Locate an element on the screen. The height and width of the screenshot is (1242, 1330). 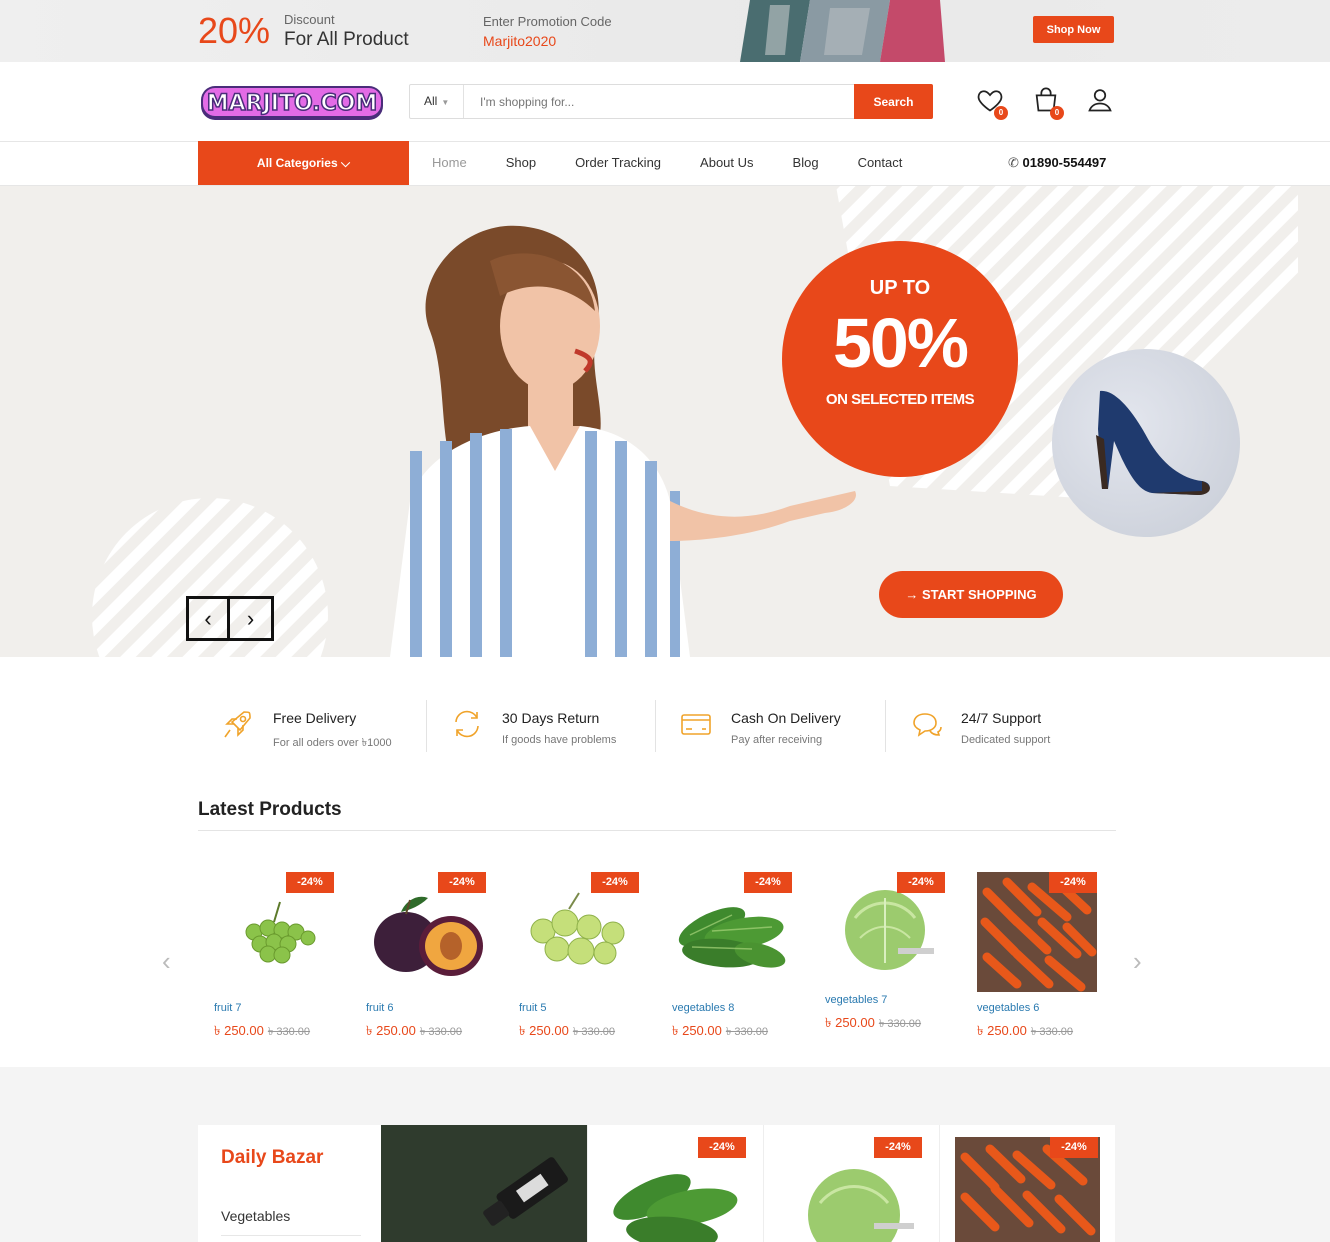
discount-circle: UP TO 50% ON SELECTED ITEMS is located at coordinates (900, 359).